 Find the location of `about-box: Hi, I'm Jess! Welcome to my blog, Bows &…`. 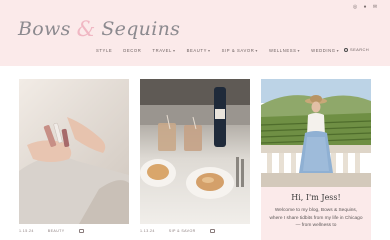

about-box: Hi, I'm Jess! Welcome to my blog, Bows &… is located at coordinates (316, 213).